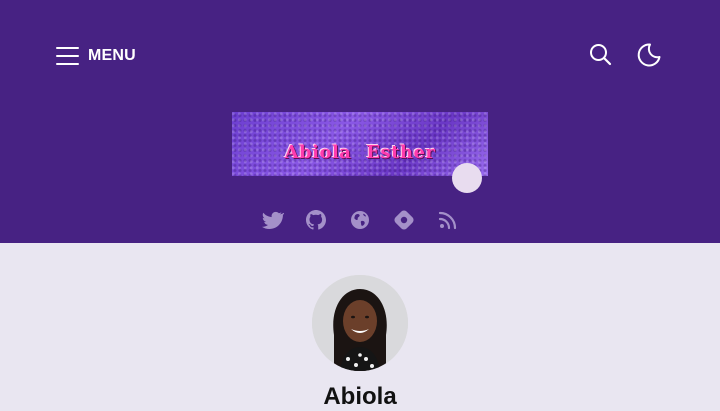 The height and width of the screenshot is (411, 720). I want to click on moon-icon, so click(649, 55).